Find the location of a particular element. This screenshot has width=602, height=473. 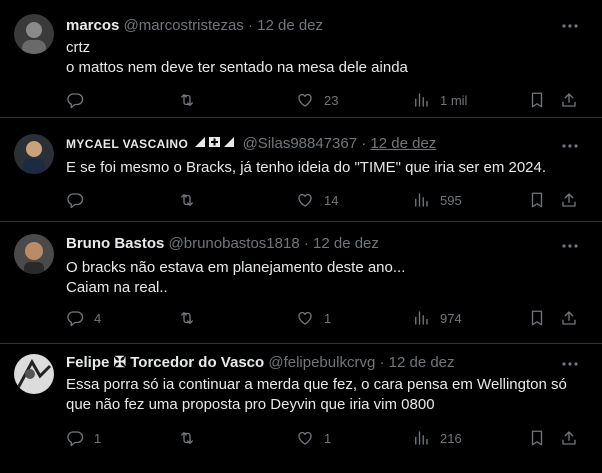

verified-emoji-icon is located at coordinates (216, 144).